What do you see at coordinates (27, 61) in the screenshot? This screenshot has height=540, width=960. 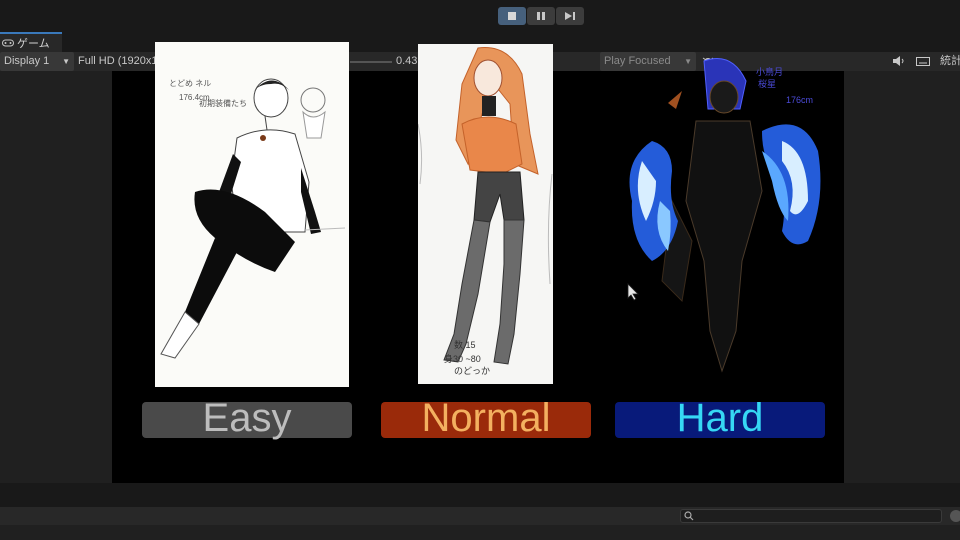 I see `display-label: Display 1` at bounding box center [27, 61].